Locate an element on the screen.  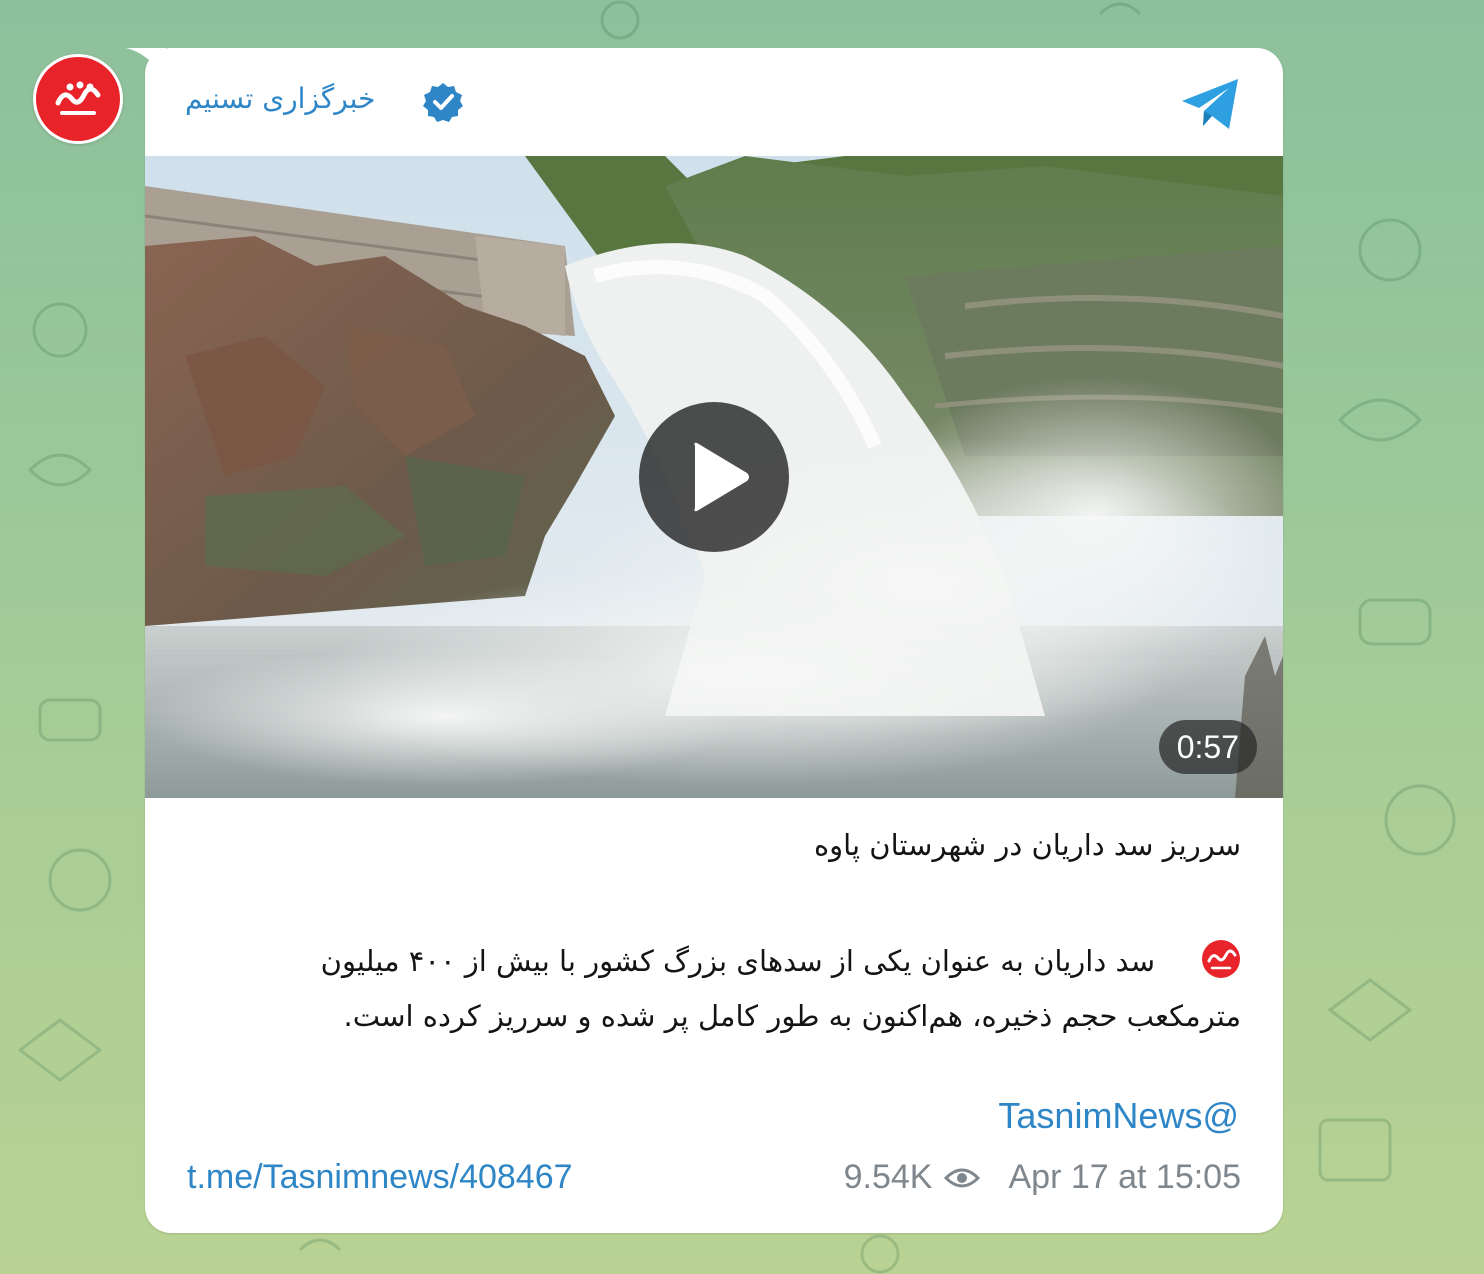
play-button is located at coordinates (714, 477).